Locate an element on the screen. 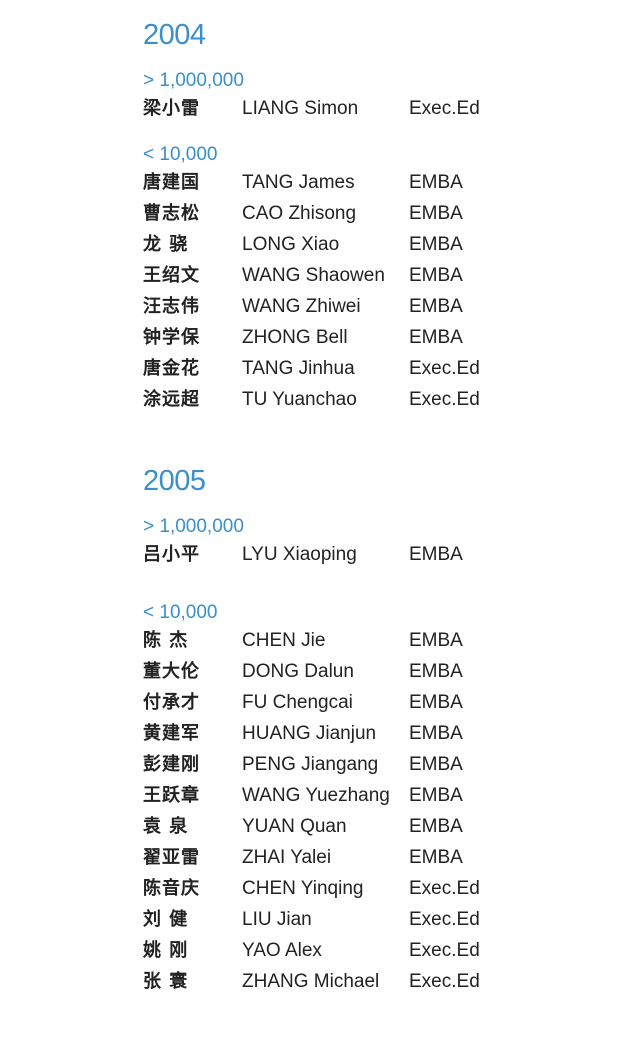 This screenshot has height=1045, width=640. donor-row: 王跃章 WANG Yuezhang EMBA is located at coordinates (373, 795).